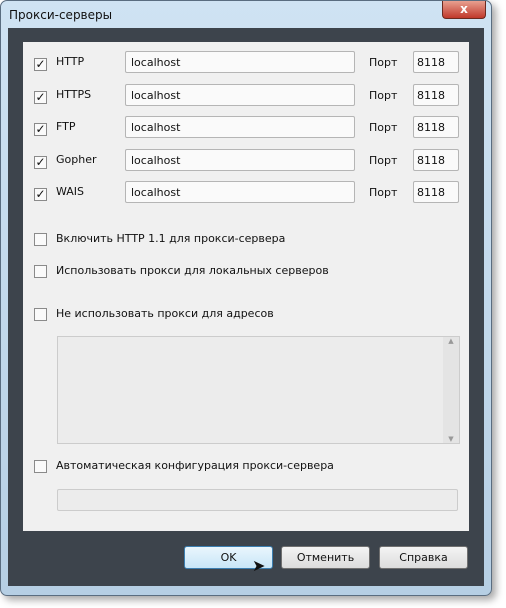  What do you see at coordinates (40, 466) in the screenshot?
I see `auto-config-checkbox` at bounding box center [40, 466].